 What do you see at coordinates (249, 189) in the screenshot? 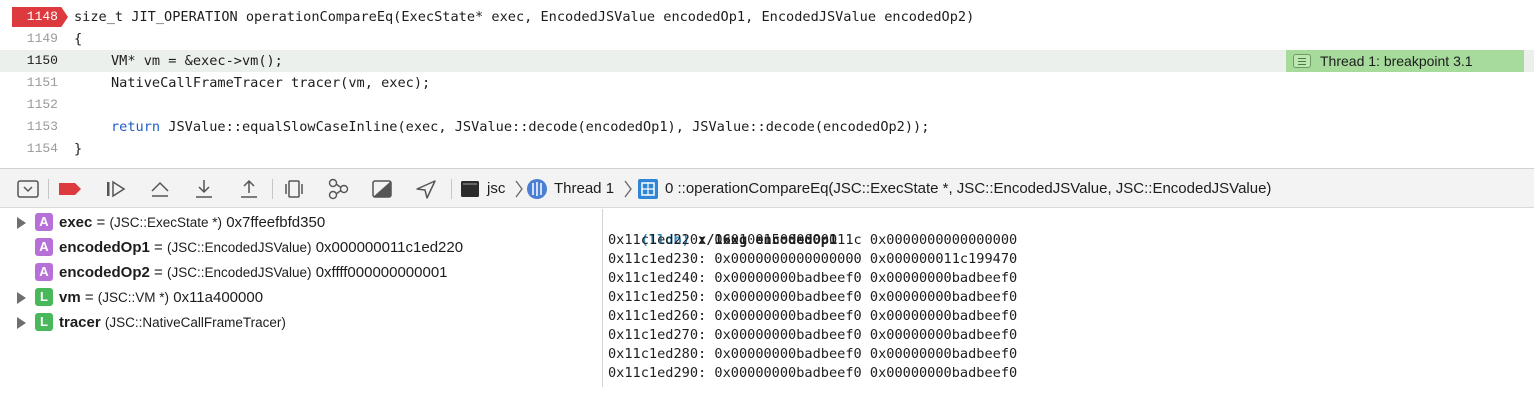
I see `step-out-icon` at bounding box center [249, 189].